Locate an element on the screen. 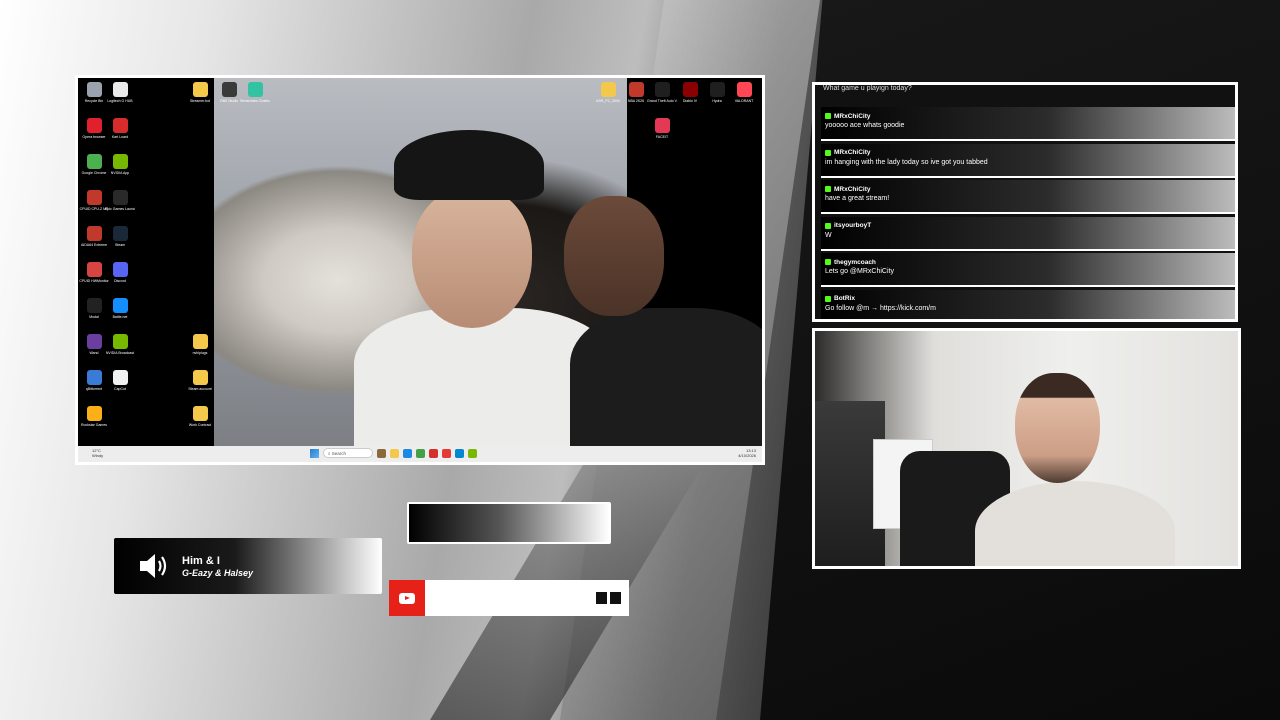  desktop-icon: Opera browser is located at coordinates (94, 134).